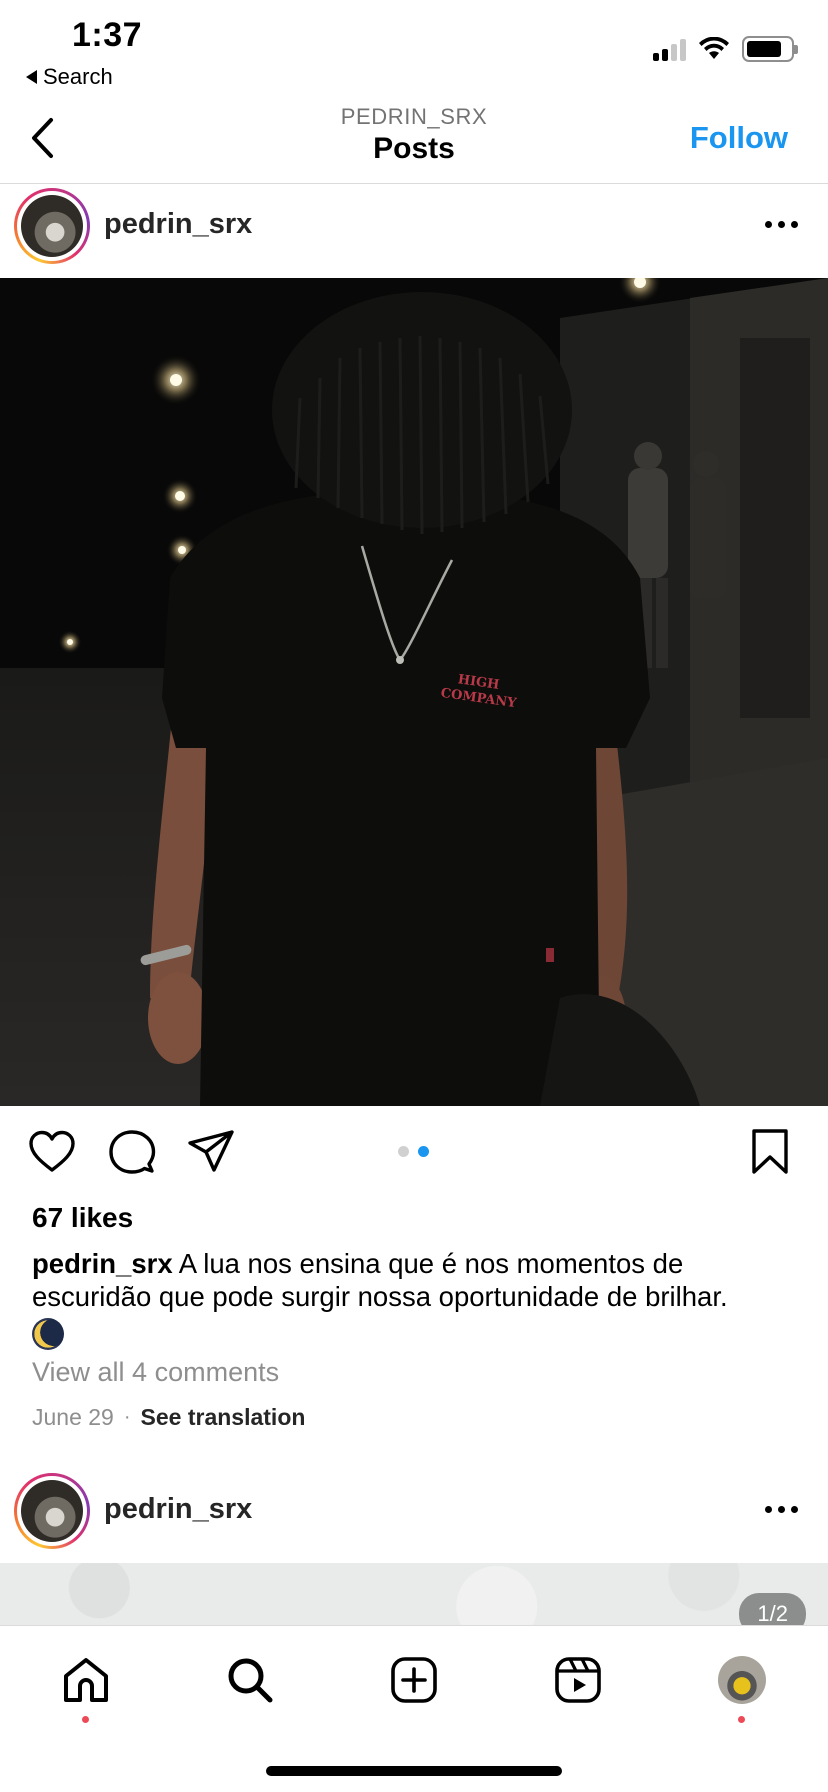 Image resolution: width=828 pixels, height=1792 pixels. I want to click on comment-icon, so click(132, 1152).